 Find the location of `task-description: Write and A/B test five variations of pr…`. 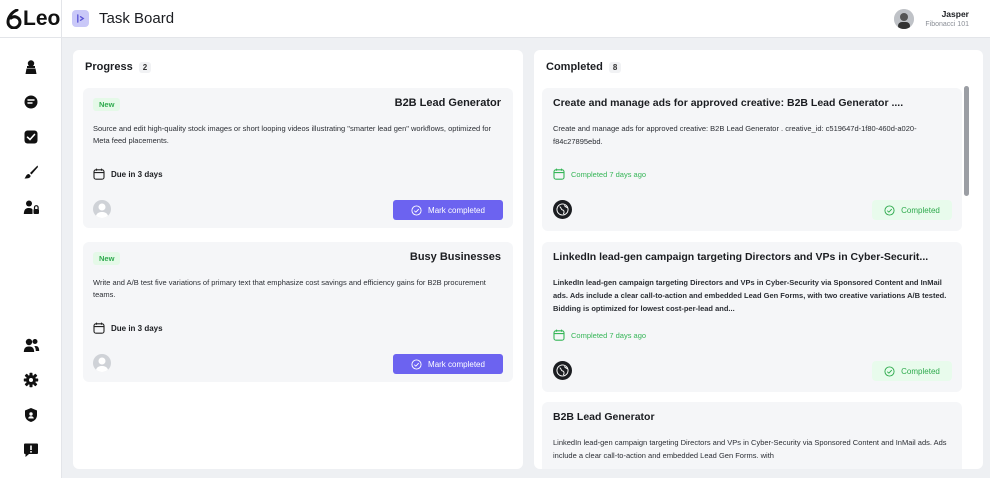

task-description: Write and A/B test five variations of pr… is located at coordinates (289, 288).